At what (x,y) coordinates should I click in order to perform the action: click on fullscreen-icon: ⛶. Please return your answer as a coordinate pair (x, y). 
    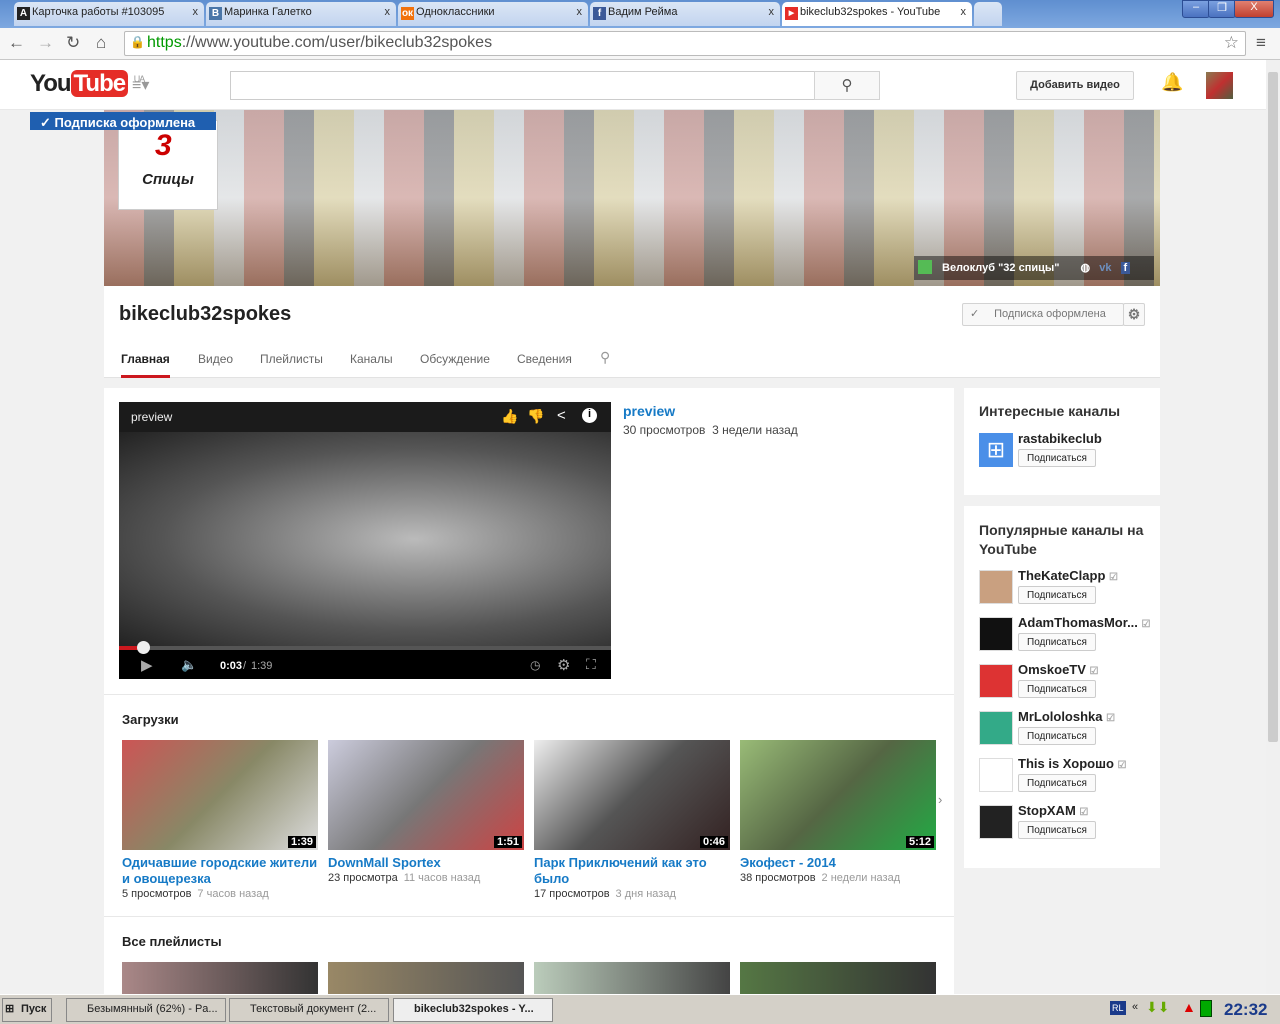
    Looking at the image, I should click on (591, 664).